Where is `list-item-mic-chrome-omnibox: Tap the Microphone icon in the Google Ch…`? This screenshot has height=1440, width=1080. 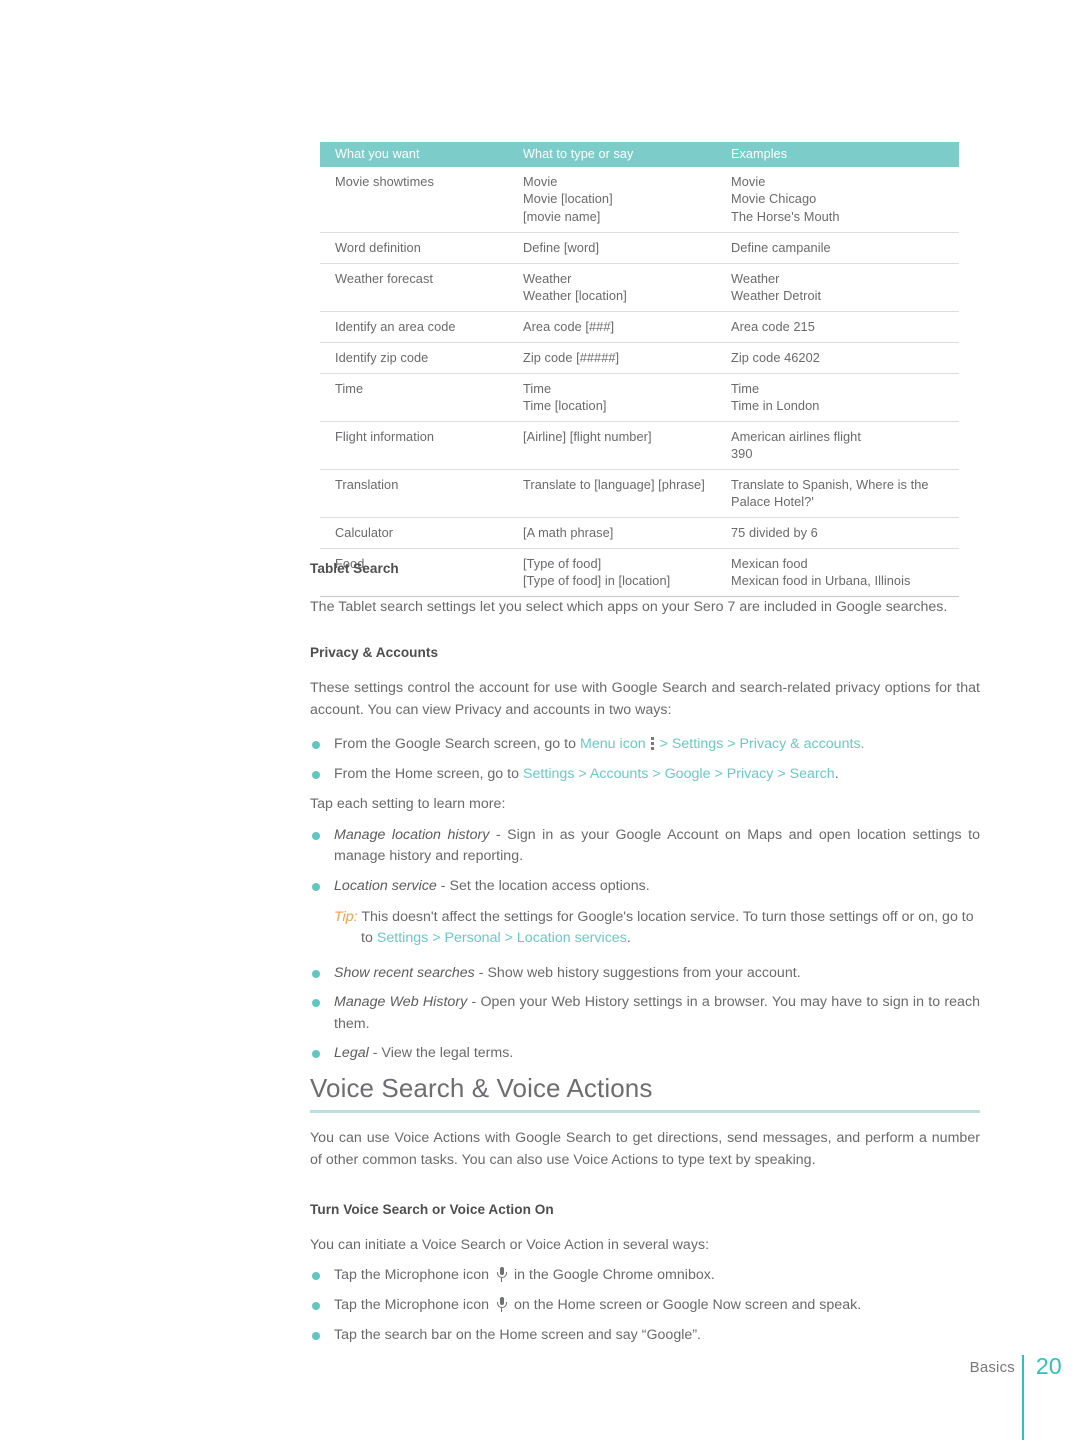
list-item-mic-chrome-omnibox: Tap the Microphone icon in the Google Ch… is located at coordinates (645, 1276).